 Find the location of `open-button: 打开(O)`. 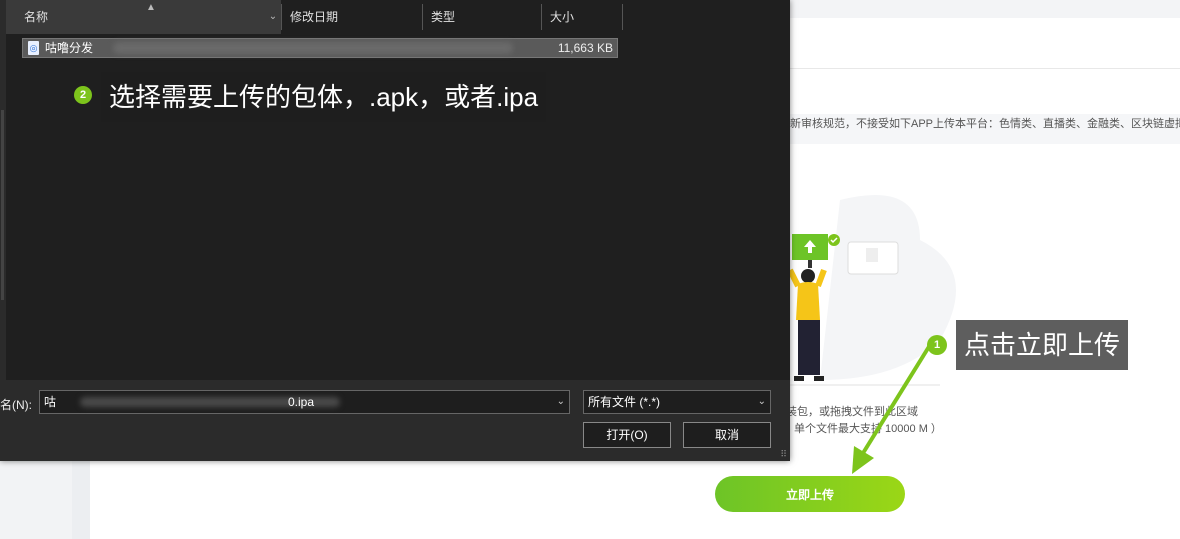

open-button: 打开(O) is located at coordinates (627, 435).